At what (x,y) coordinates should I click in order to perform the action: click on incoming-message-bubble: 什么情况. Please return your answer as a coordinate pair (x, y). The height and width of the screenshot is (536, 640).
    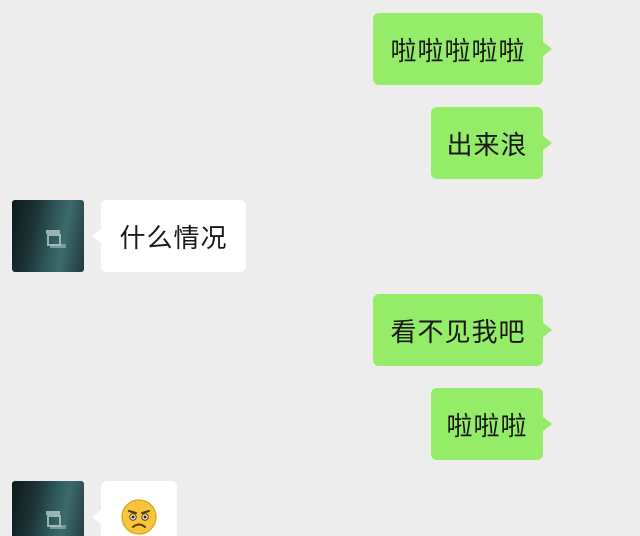
    Looking at the image, I should click on (169, 236).